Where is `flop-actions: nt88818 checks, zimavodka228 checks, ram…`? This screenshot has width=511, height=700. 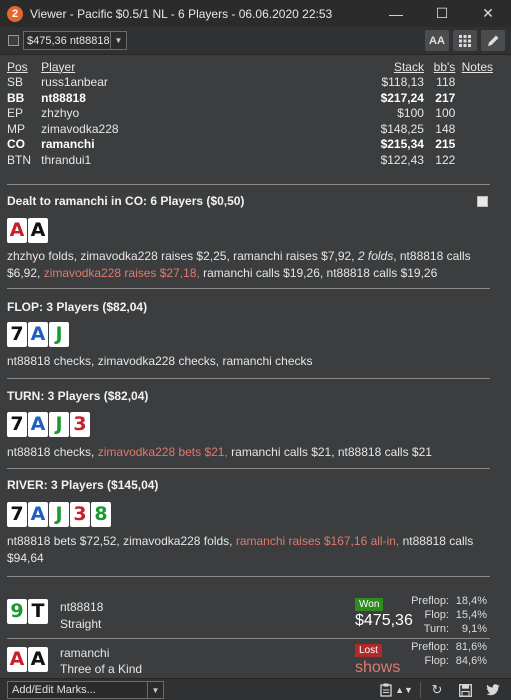
flop-actions: nt88818 checks, zimavodka228 checks, ram… is located at coordinates (248, 361).